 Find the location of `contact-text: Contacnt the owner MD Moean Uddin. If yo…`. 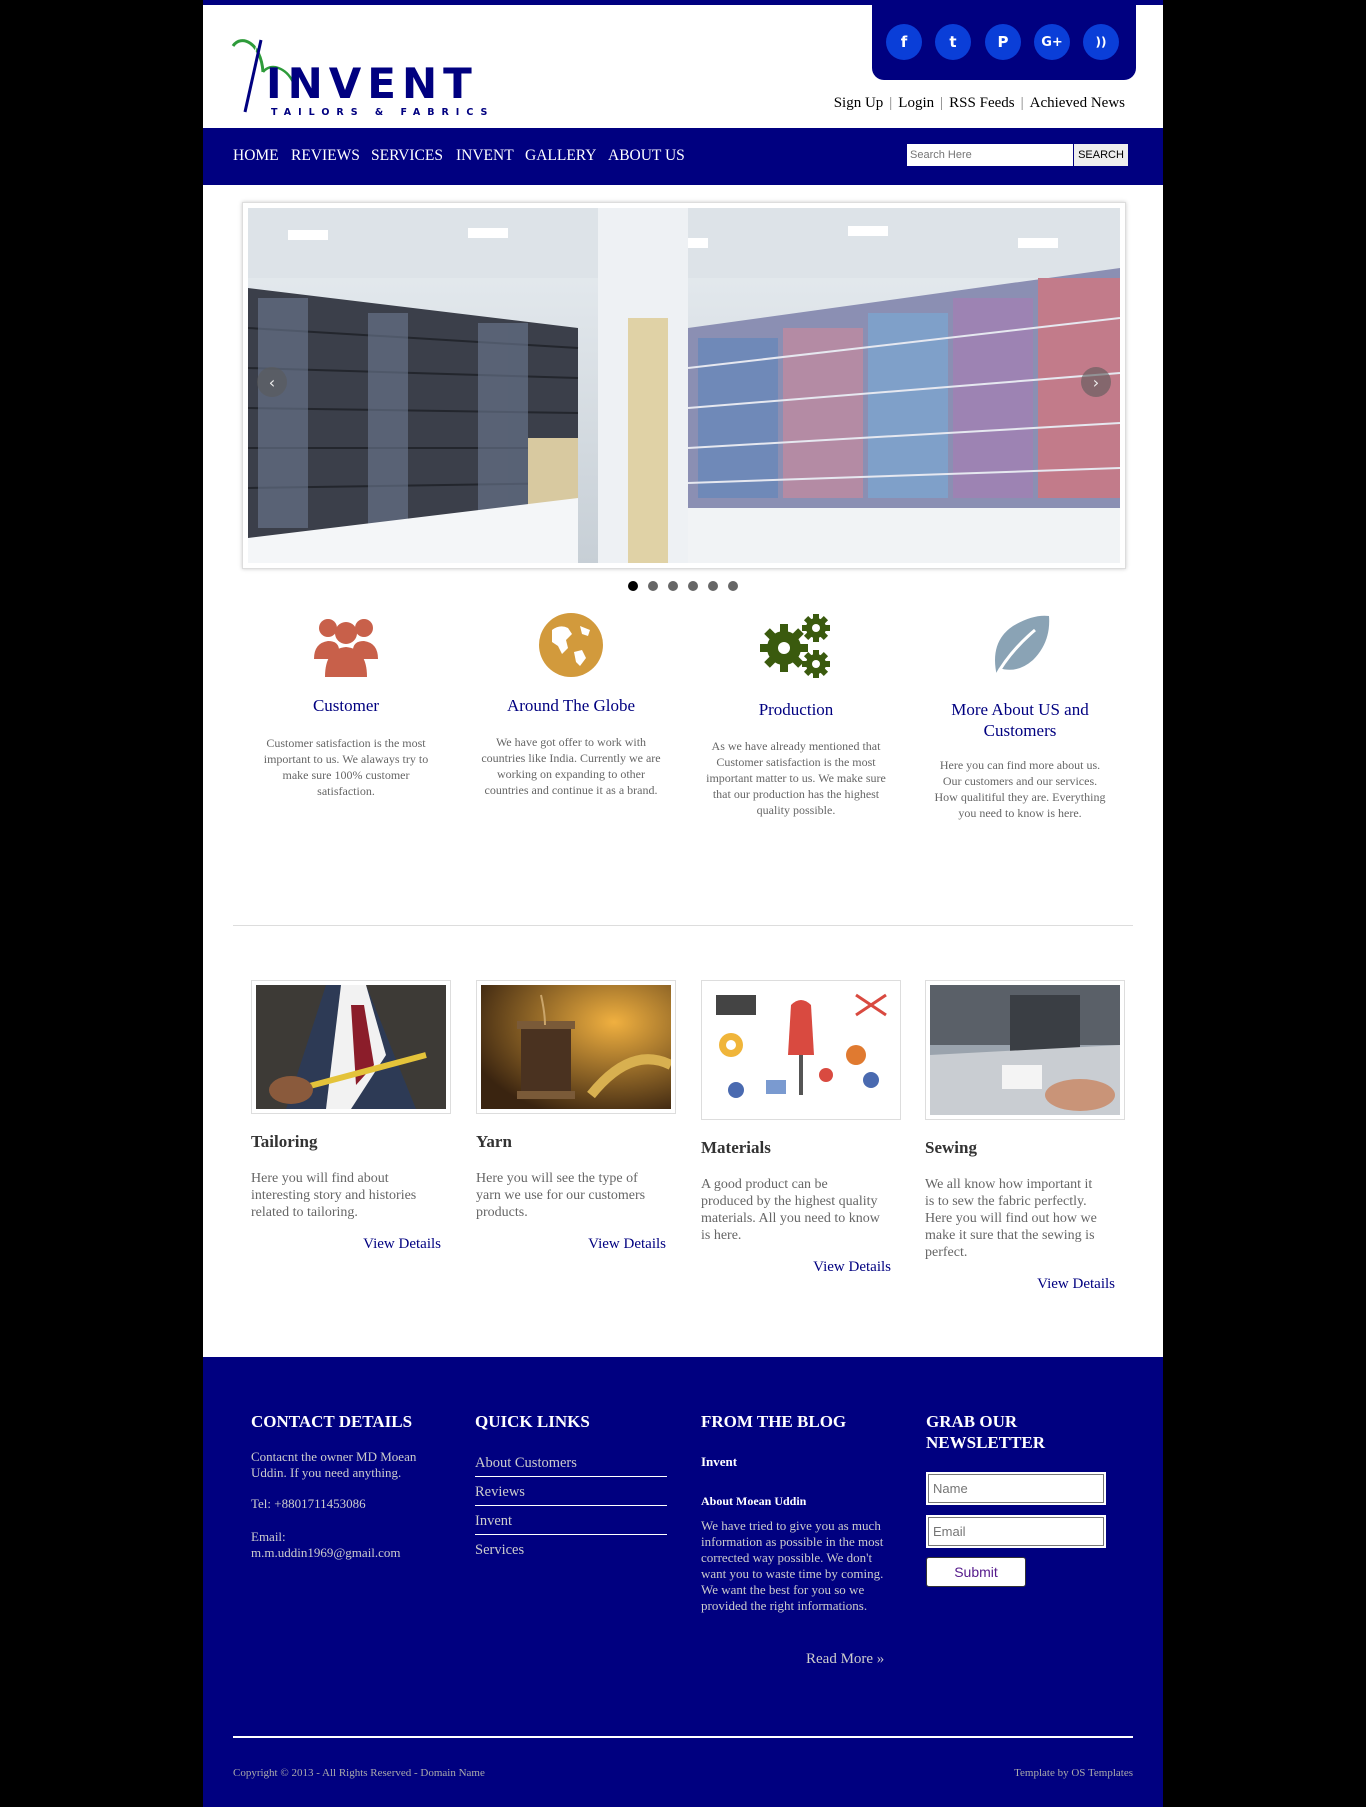

contact-text: Contacnt the owner MD Moean Uddin. If yo… is located at coordinates (334, 1464).